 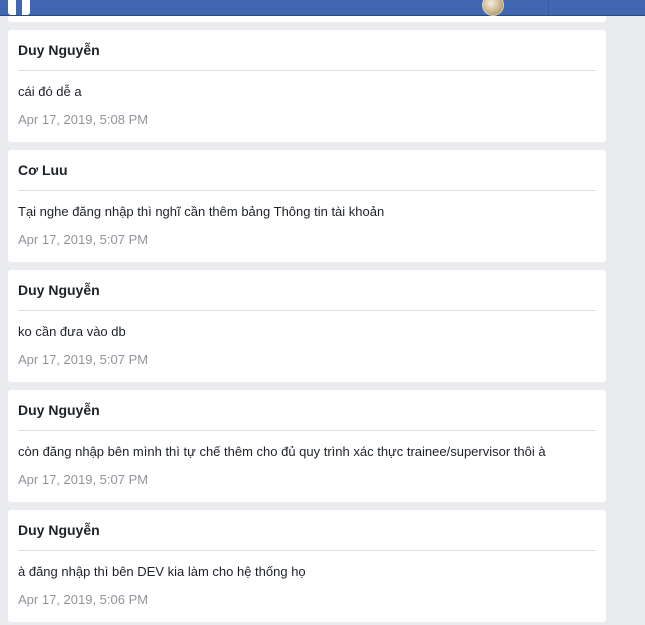 I want to click on right-sidebar-gutter, so click(x=630, y=320).